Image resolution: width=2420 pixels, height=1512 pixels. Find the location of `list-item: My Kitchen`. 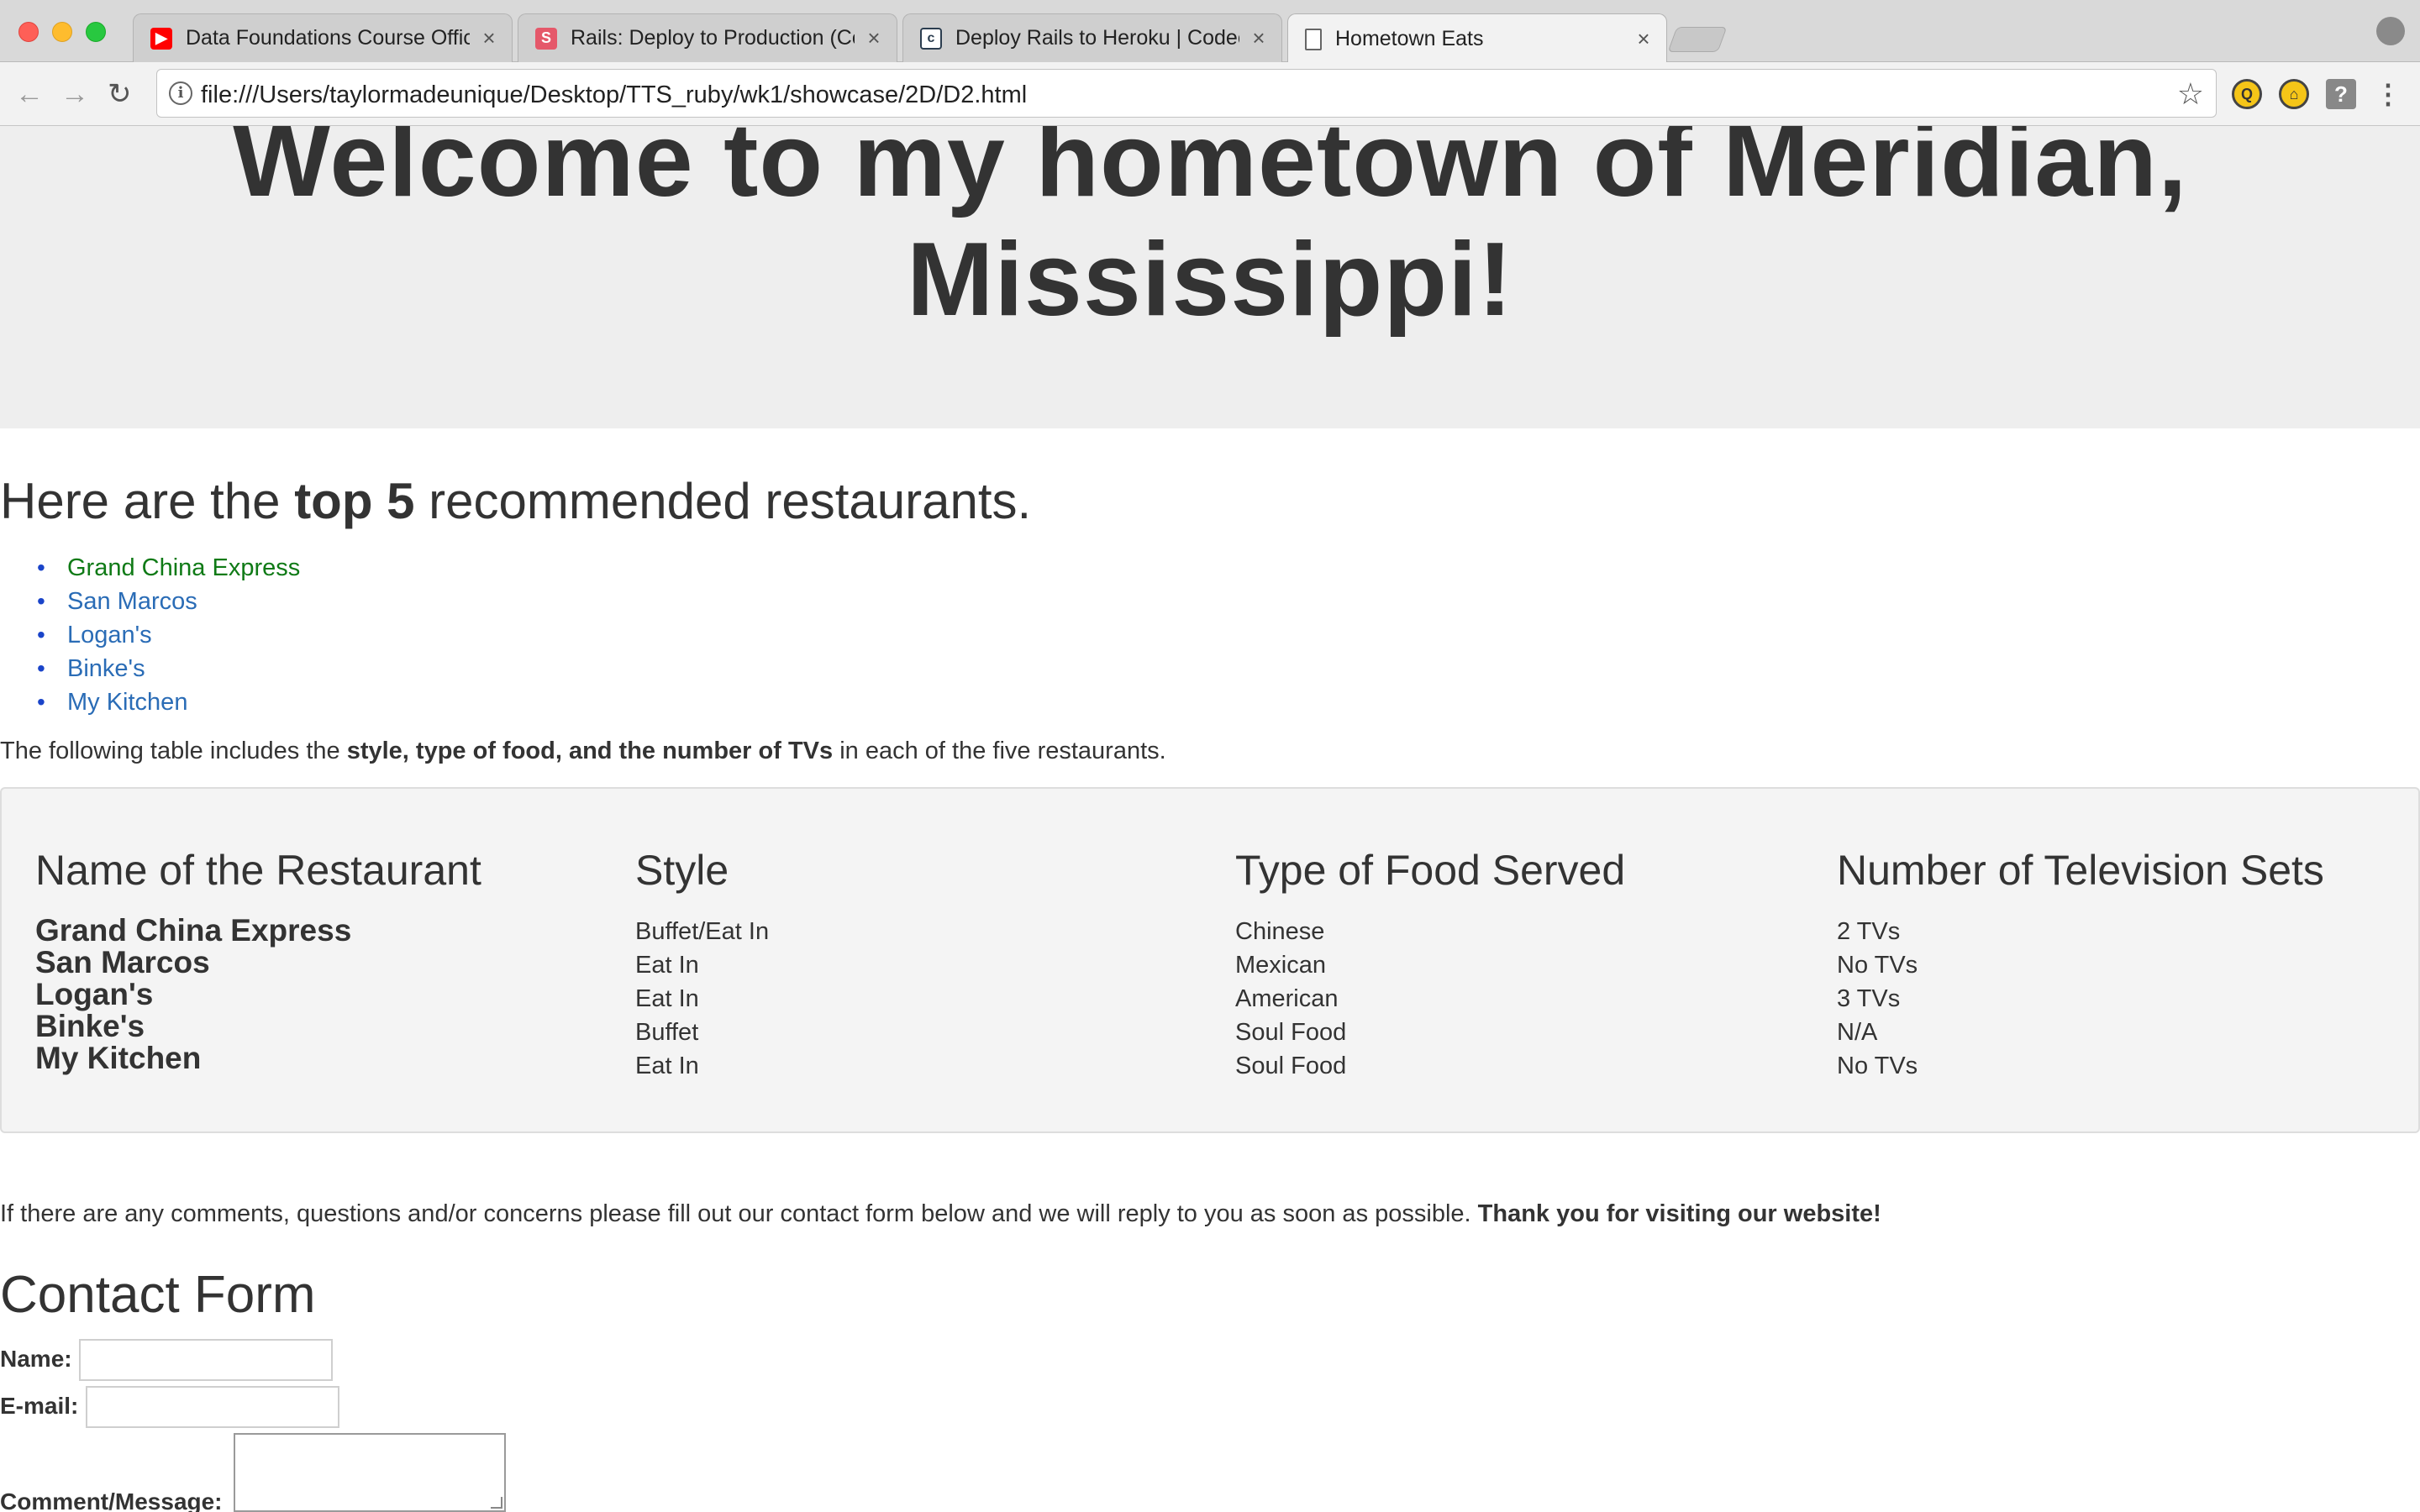

list-item: My Kitchen is located at coordinates (168, 702).